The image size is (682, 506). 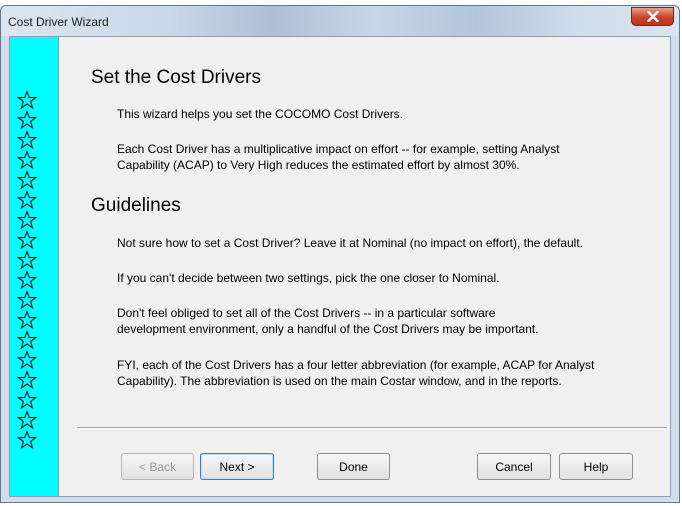 I want to click on help-button: Help, so click(x=596, y=466).